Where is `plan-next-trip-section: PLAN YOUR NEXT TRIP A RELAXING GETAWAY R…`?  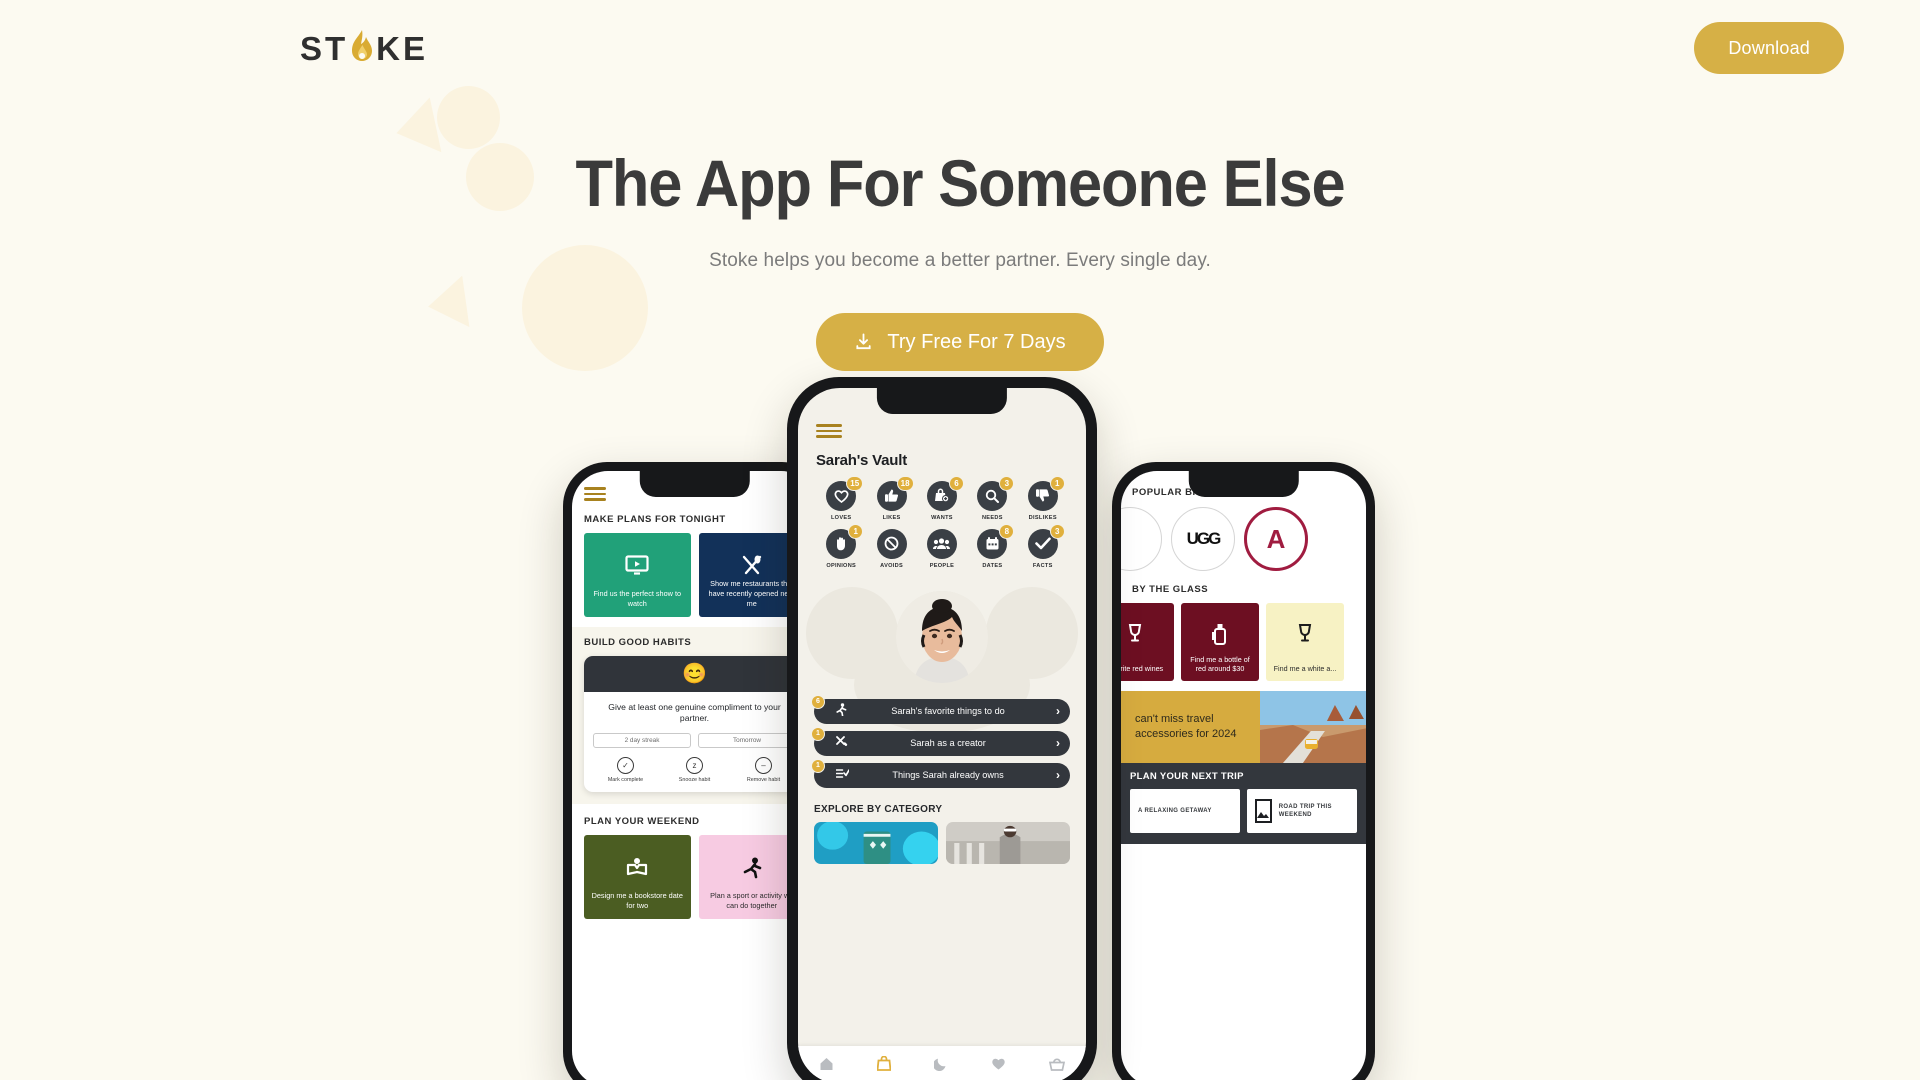 plan-next-trip-section: PLAN YOUR NEXT TRIP A RELAXING GETAWAY R… is located at coordinates (1243, 803).